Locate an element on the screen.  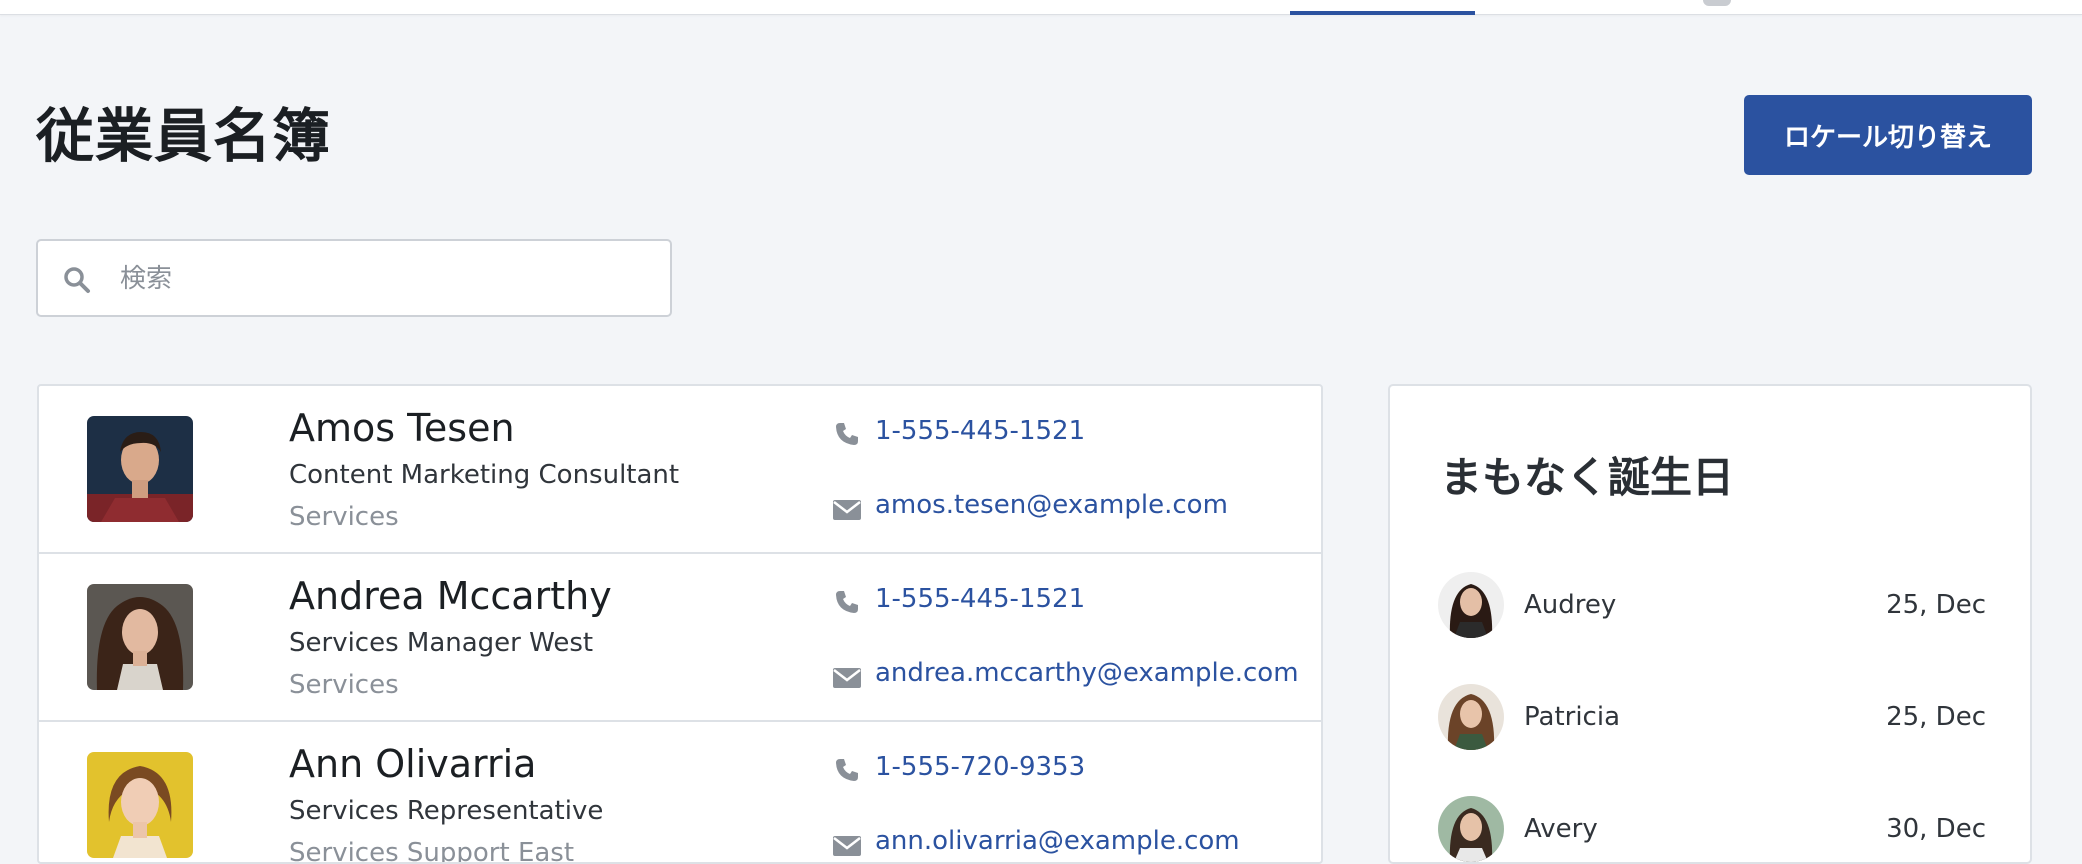
birthday-item: Patricia 25, Dec is located at coordinates (1712, 719).